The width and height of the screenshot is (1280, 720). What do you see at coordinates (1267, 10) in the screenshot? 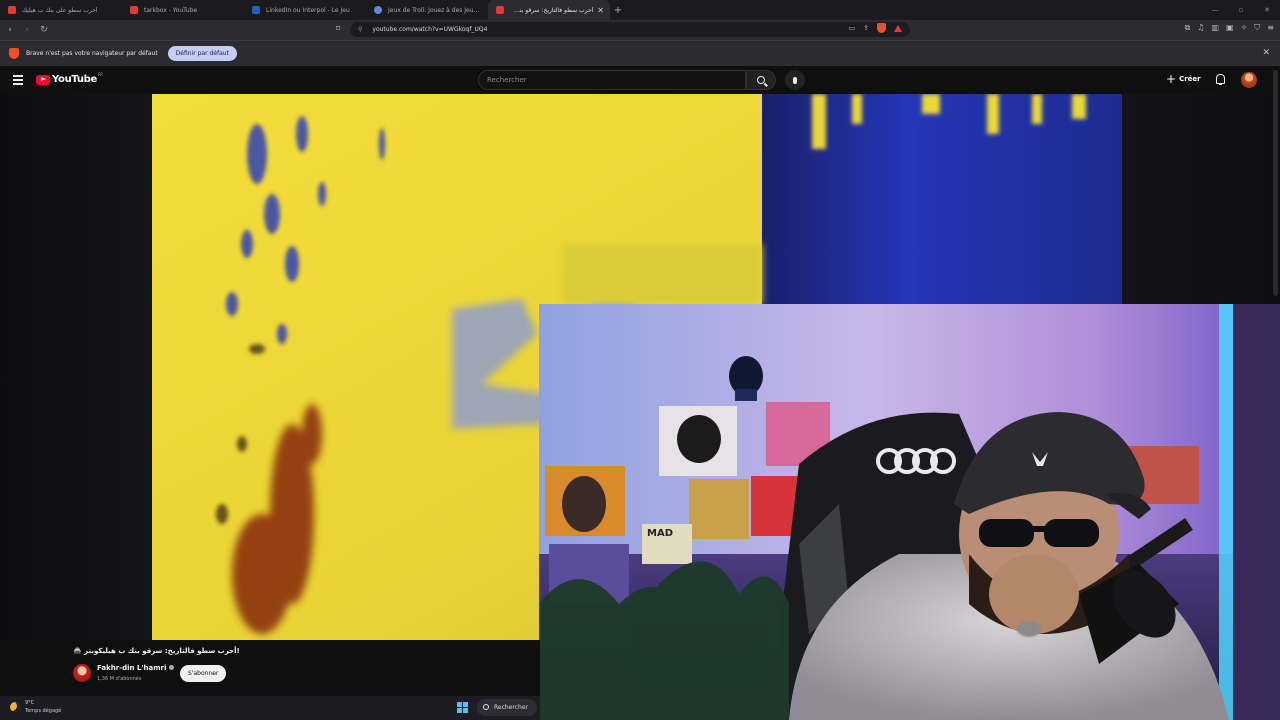
I see `close-icon: ✕` at bounding box center [1267, 10].